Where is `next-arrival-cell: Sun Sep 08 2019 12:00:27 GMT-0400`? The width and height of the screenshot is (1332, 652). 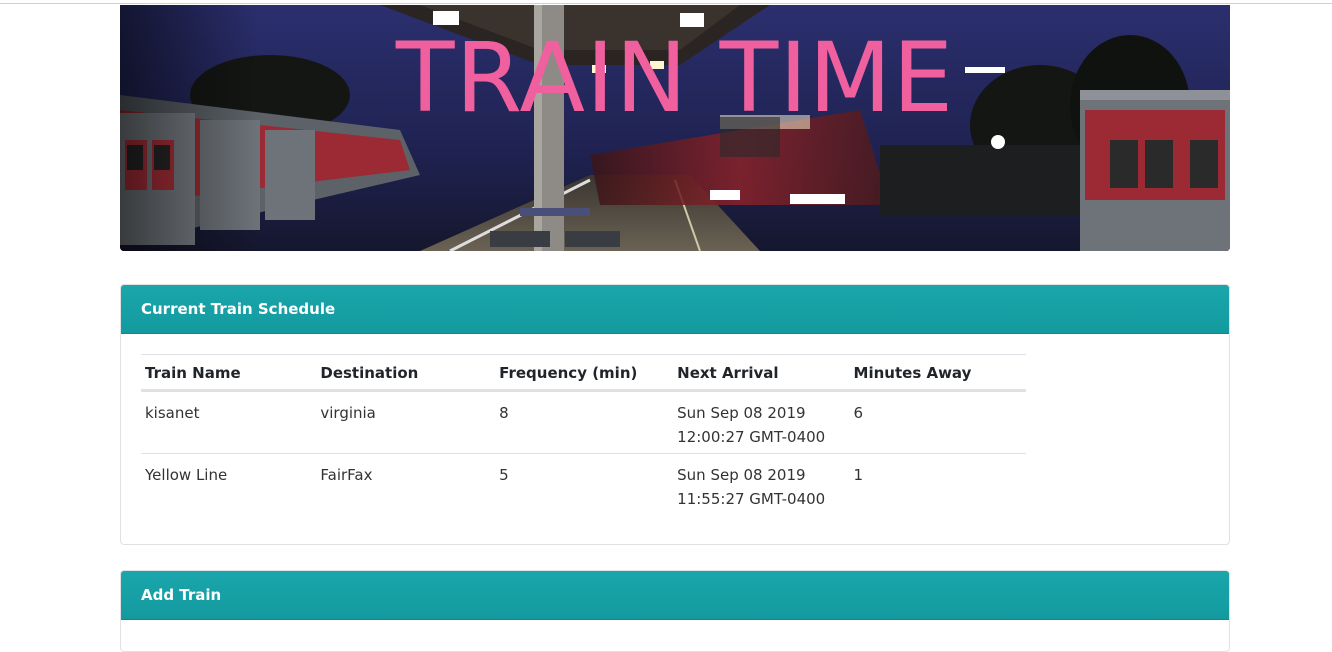
next-arrival-cell: Sun Sep 08 2019 12:00:27 GMT-0400 is located at coordinates (761, 422).